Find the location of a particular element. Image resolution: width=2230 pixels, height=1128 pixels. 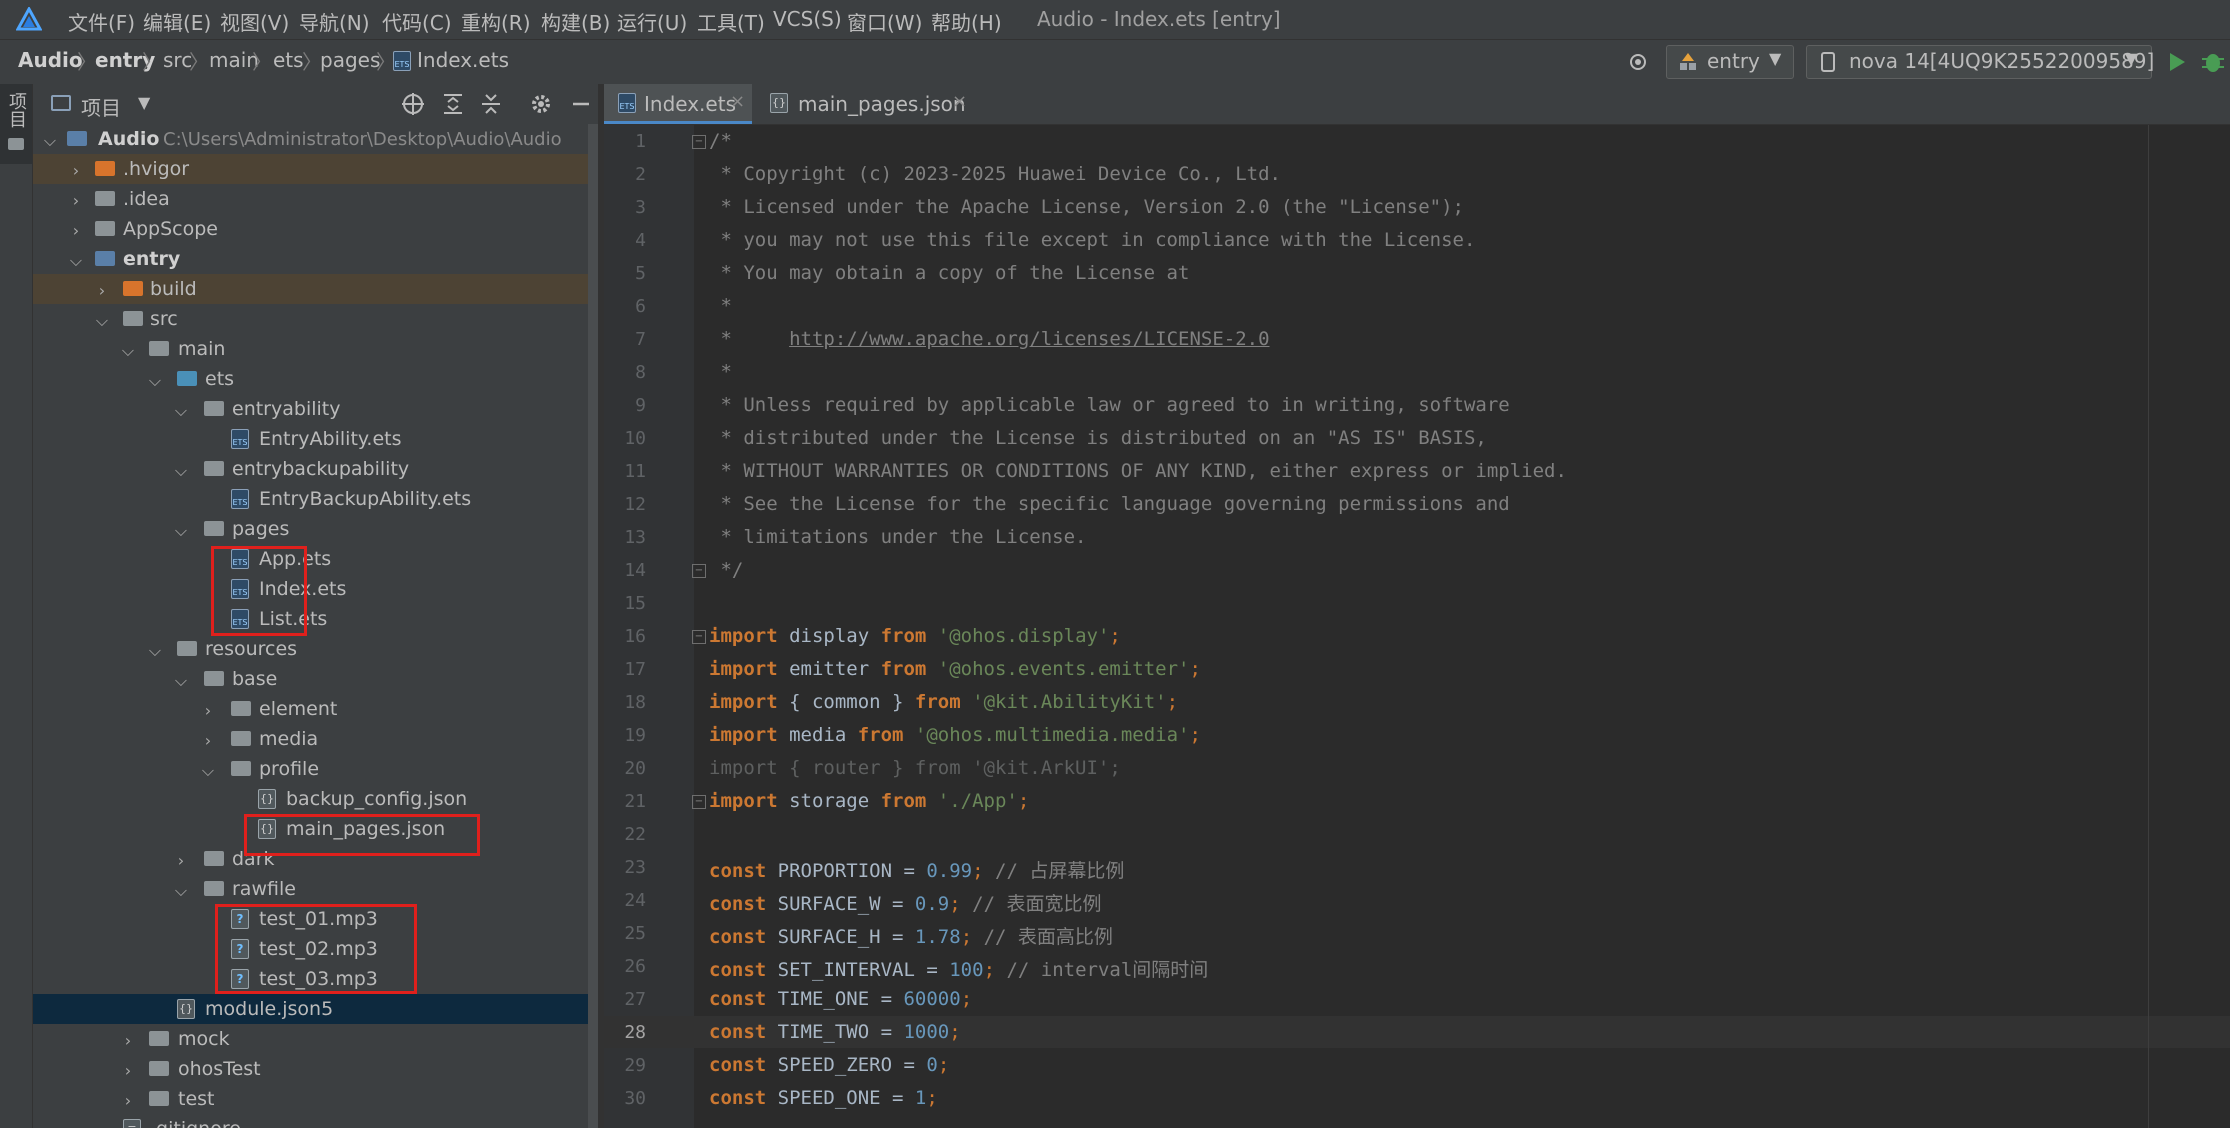

code-number: 1 is located at coordinates (920, 1098).